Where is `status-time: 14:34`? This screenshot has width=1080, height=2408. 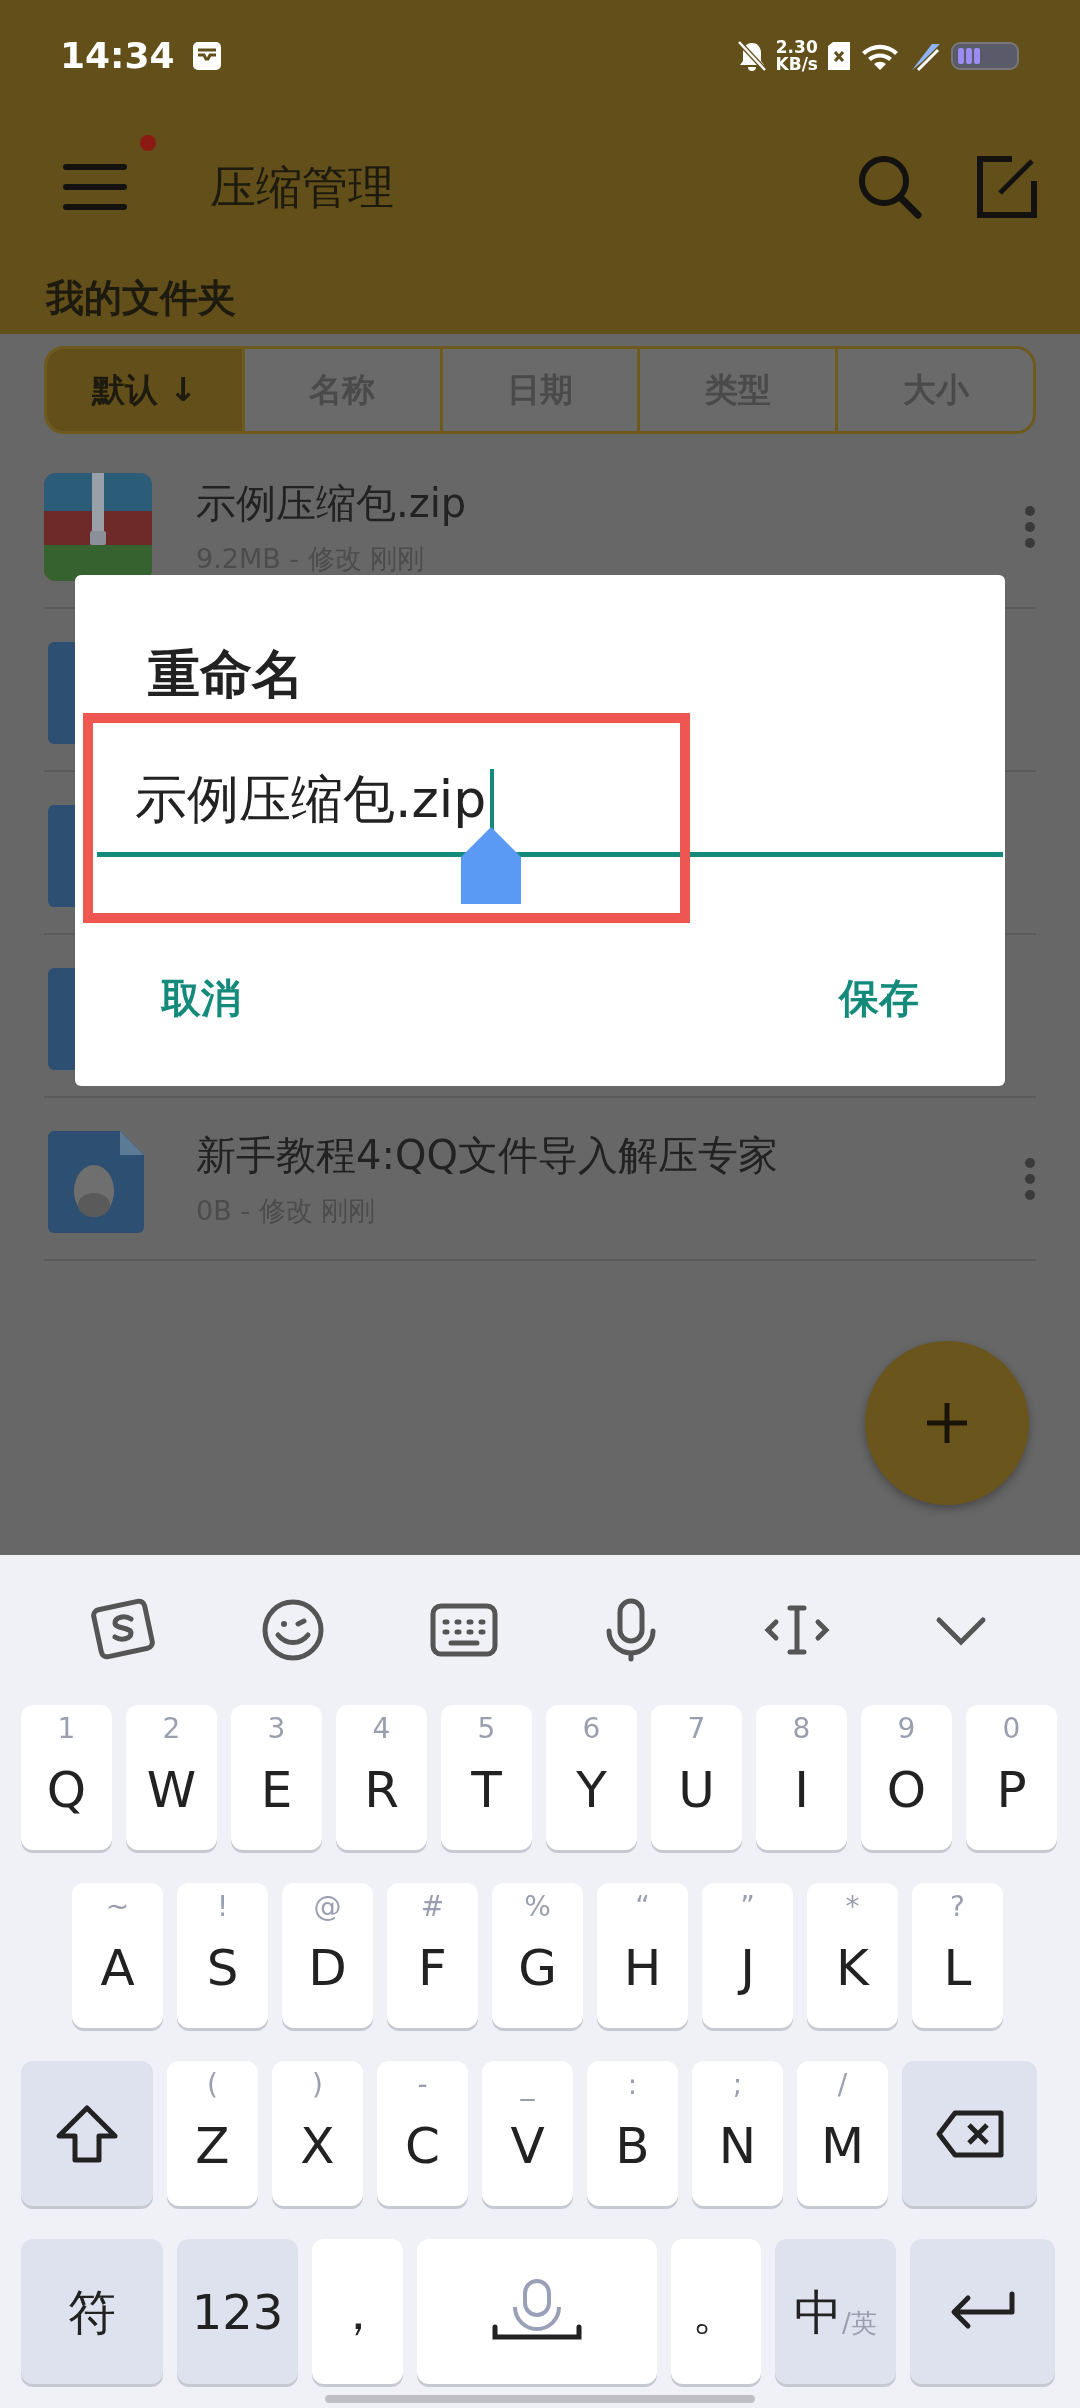
status-time: 14:34 is located at coordinates (117, 56).